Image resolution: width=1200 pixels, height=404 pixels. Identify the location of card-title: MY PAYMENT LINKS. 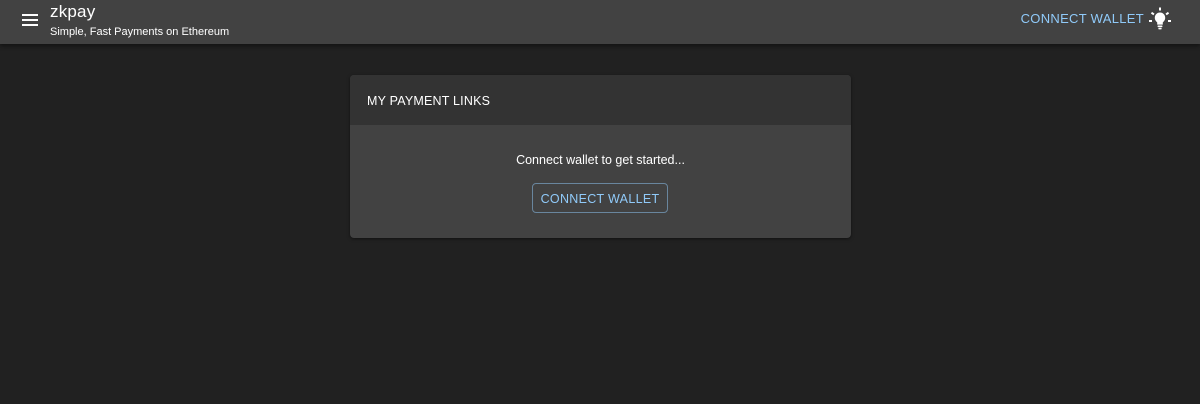
(429, 101).